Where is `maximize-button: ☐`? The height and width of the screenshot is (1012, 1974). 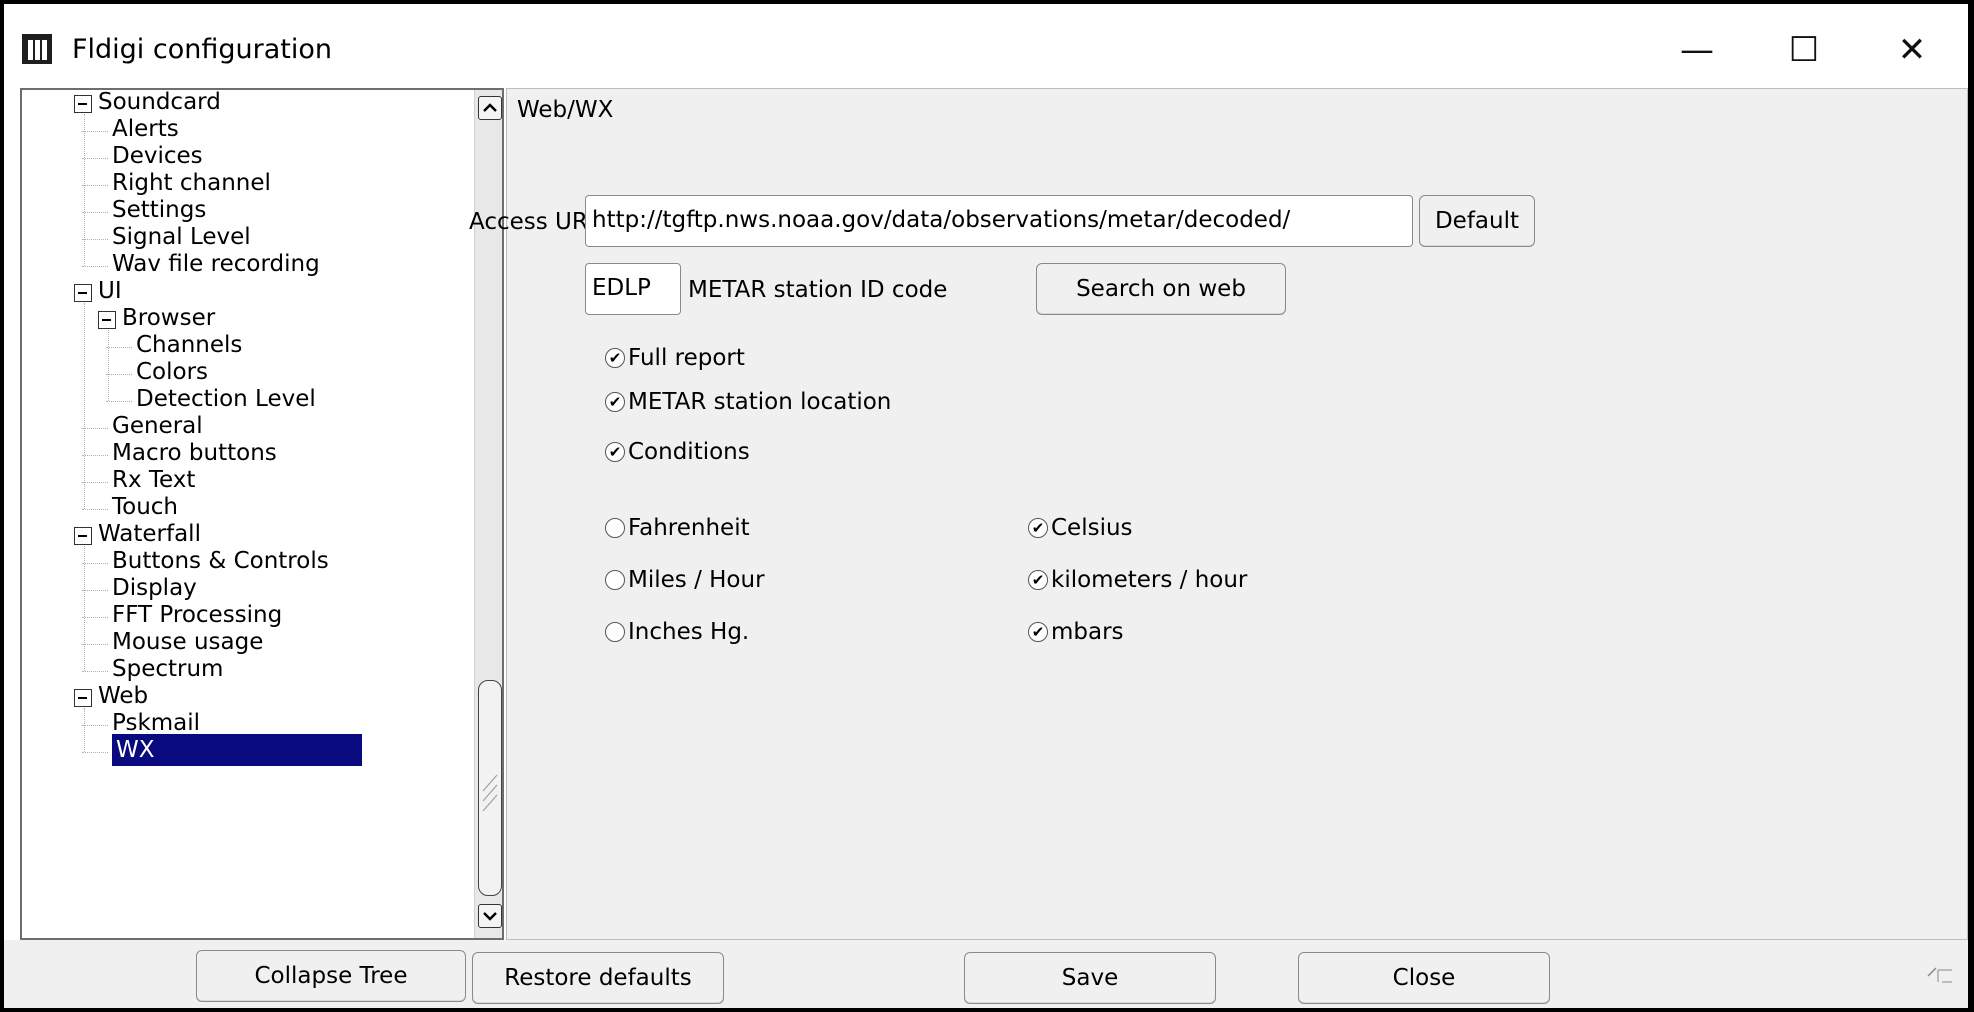
maximize-button: ☐ is located at coordinates (1804, 50).